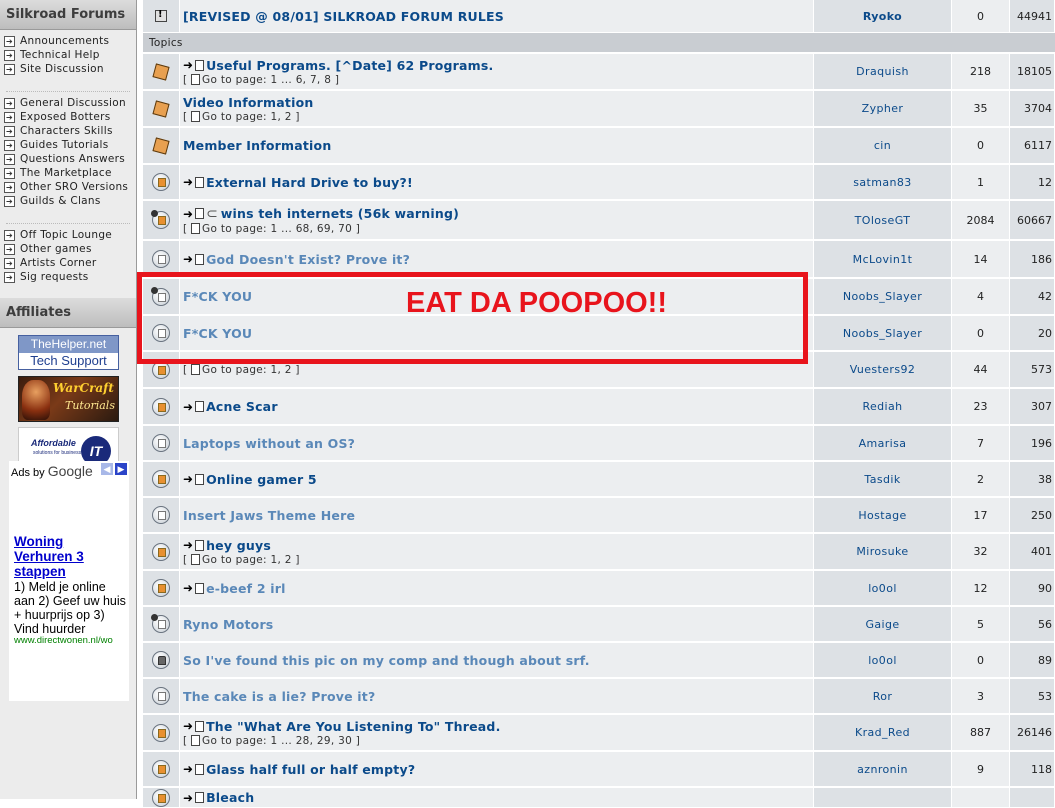 Image resolution: width=1055 pixels, height=808 pixels. What do you see at coordinates (68, 352) in the screenshot?
I see `thehelper-banner: TheHelper.net Tech Support` at bounding box center [68, 352].